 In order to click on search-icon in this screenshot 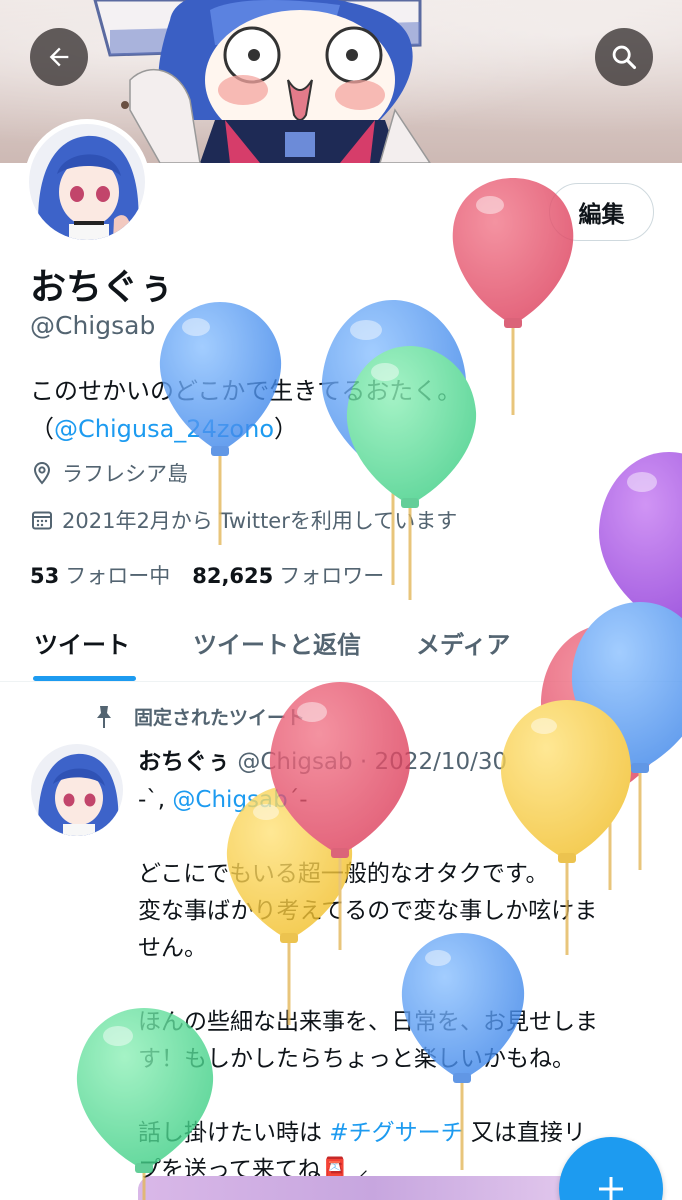, I will do `click(624, 57)`.